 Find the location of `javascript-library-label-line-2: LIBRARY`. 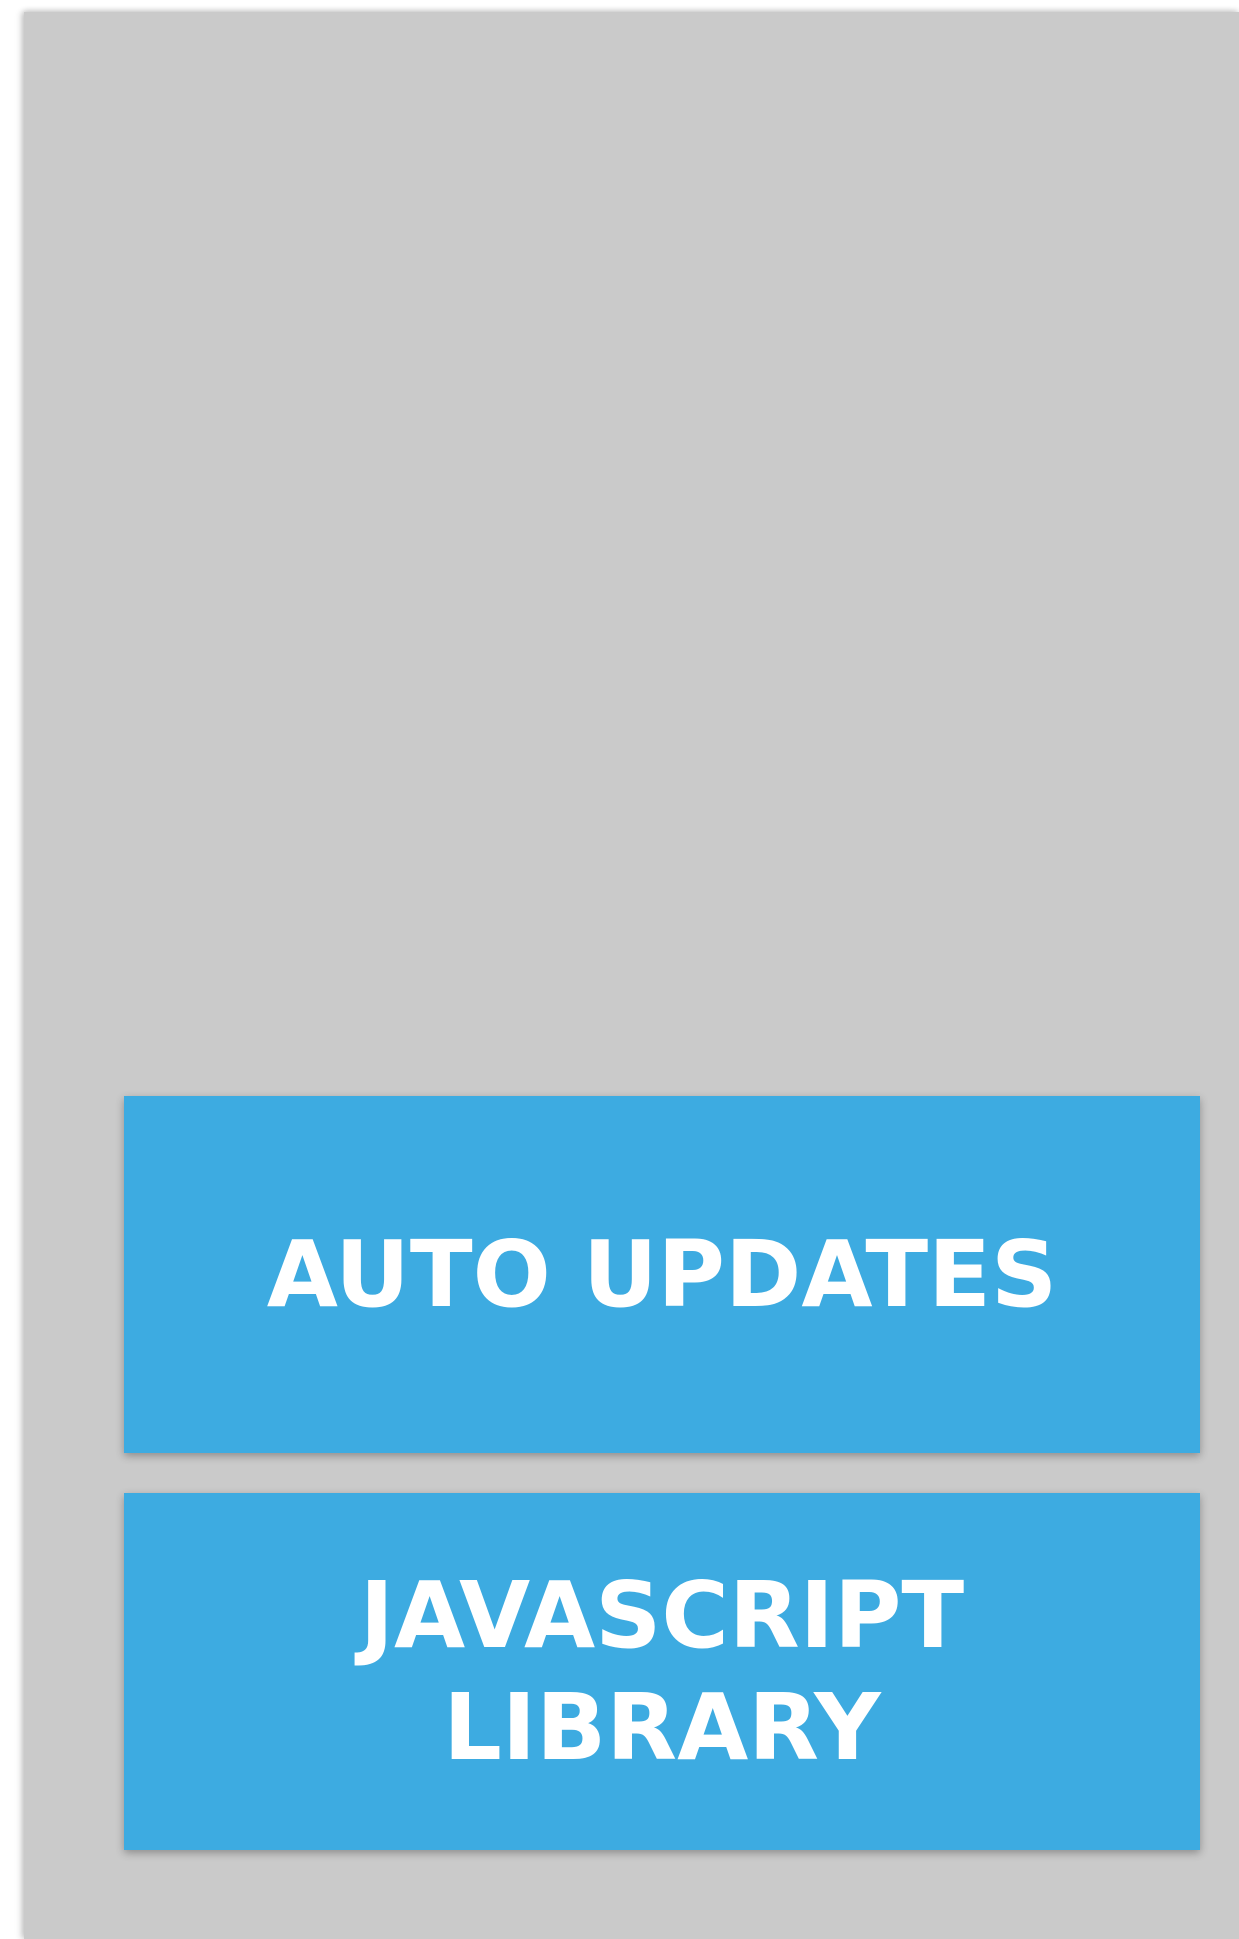

javascript-library-label-line-2: LIBRARY is located at coordinates (662, 1727).